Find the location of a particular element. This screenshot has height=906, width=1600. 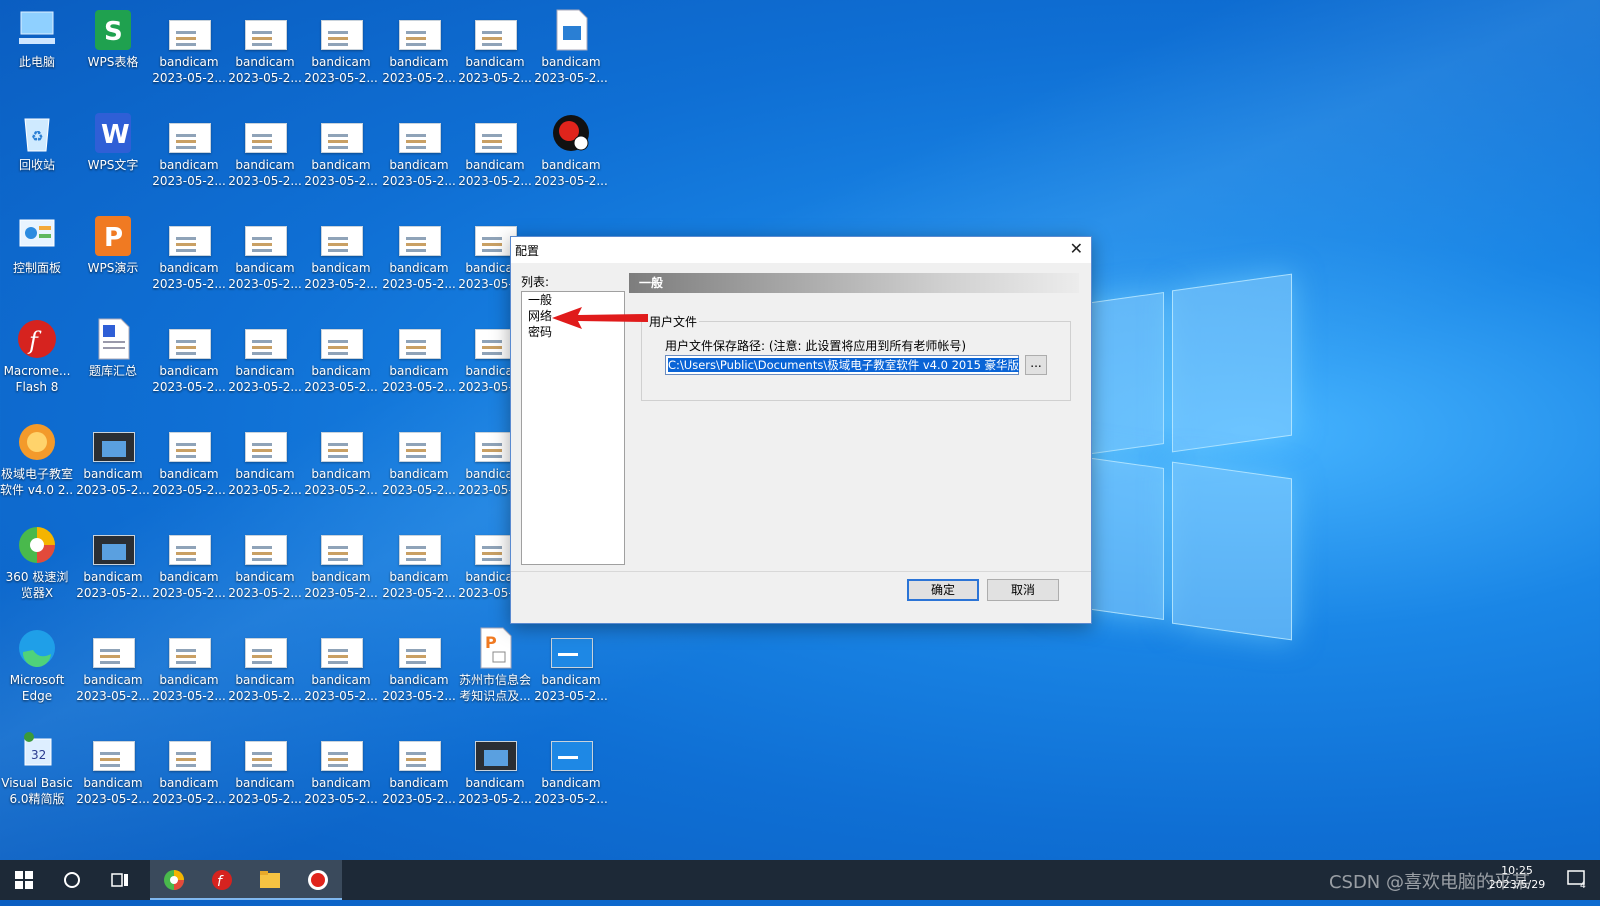

desktop-icon-wps-presentation: P WPS演示 is located at coordinates (113, 254).